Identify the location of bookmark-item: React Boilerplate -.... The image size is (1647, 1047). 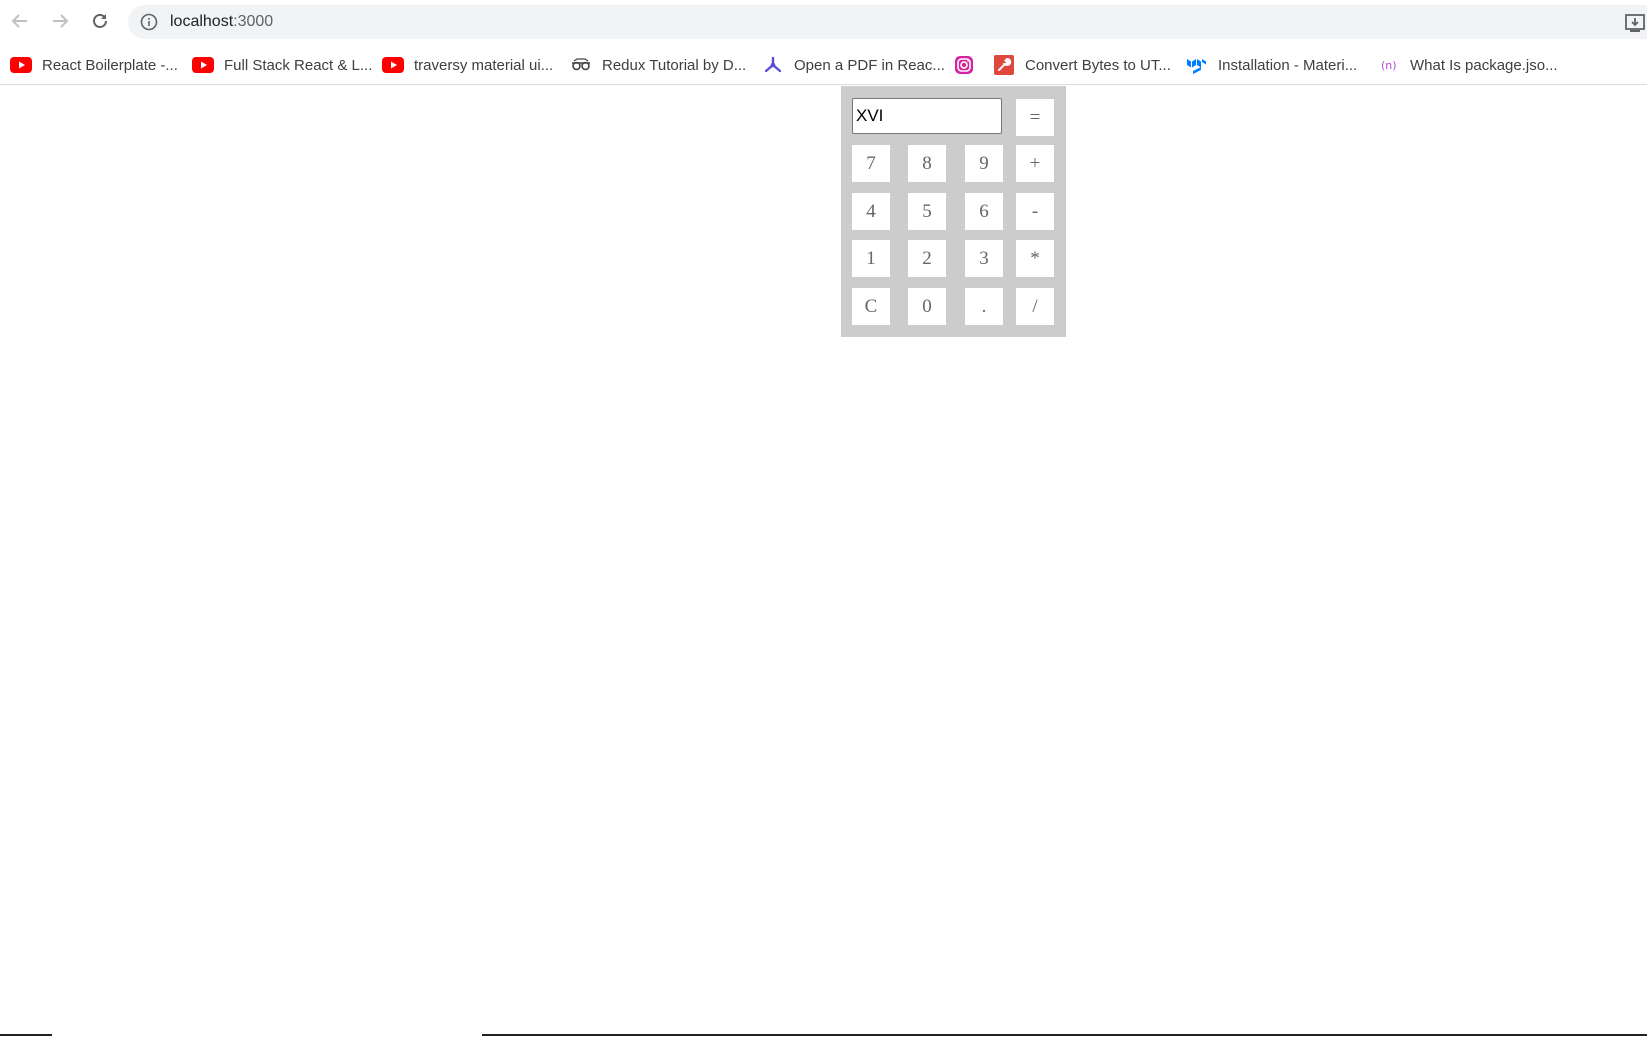
(94, 65).